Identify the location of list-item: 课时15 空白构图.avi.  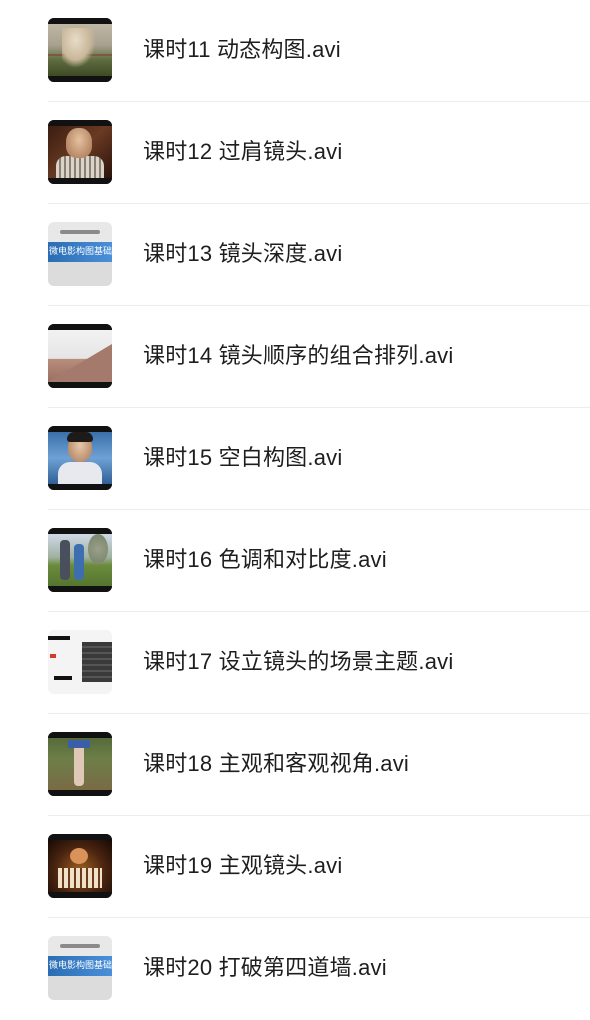
(295, 459).